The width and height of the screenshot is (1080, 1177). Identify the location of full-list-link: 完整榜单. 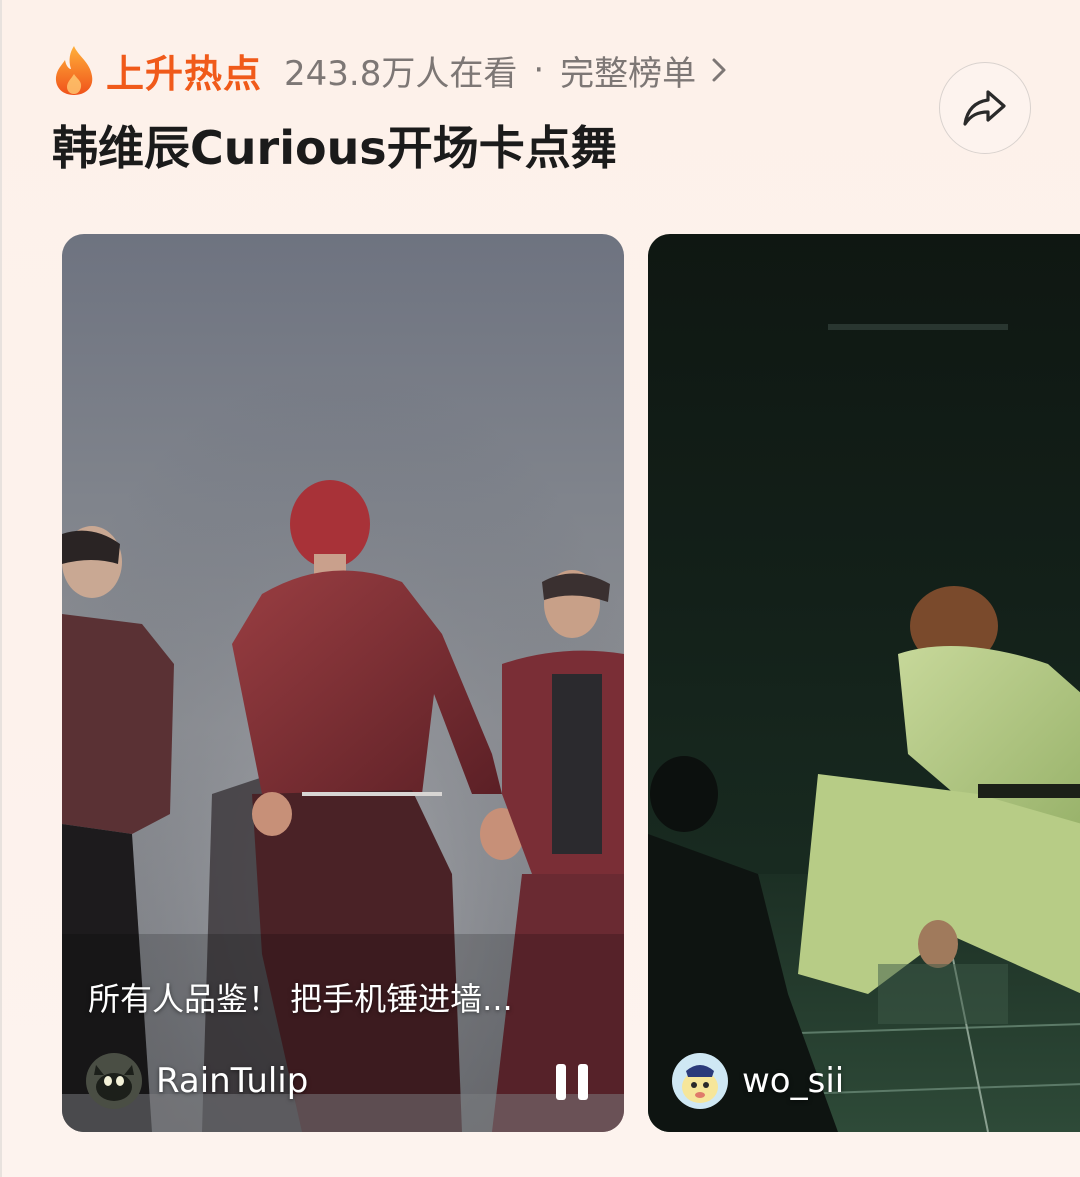
(644, 70).